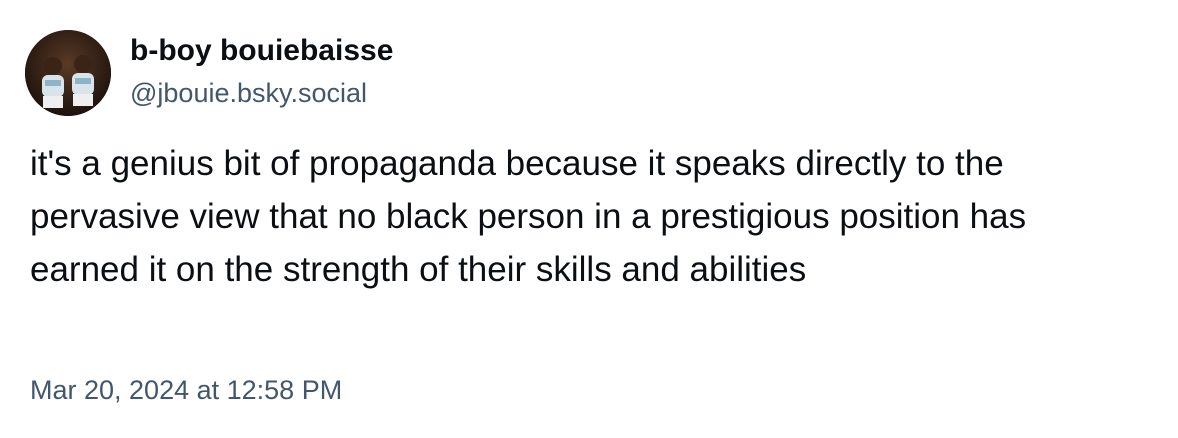  Describe the element at coordinates (261, 51) in the screenshot. I see `author-display-name: b-boy bouiebaisse` at that location.